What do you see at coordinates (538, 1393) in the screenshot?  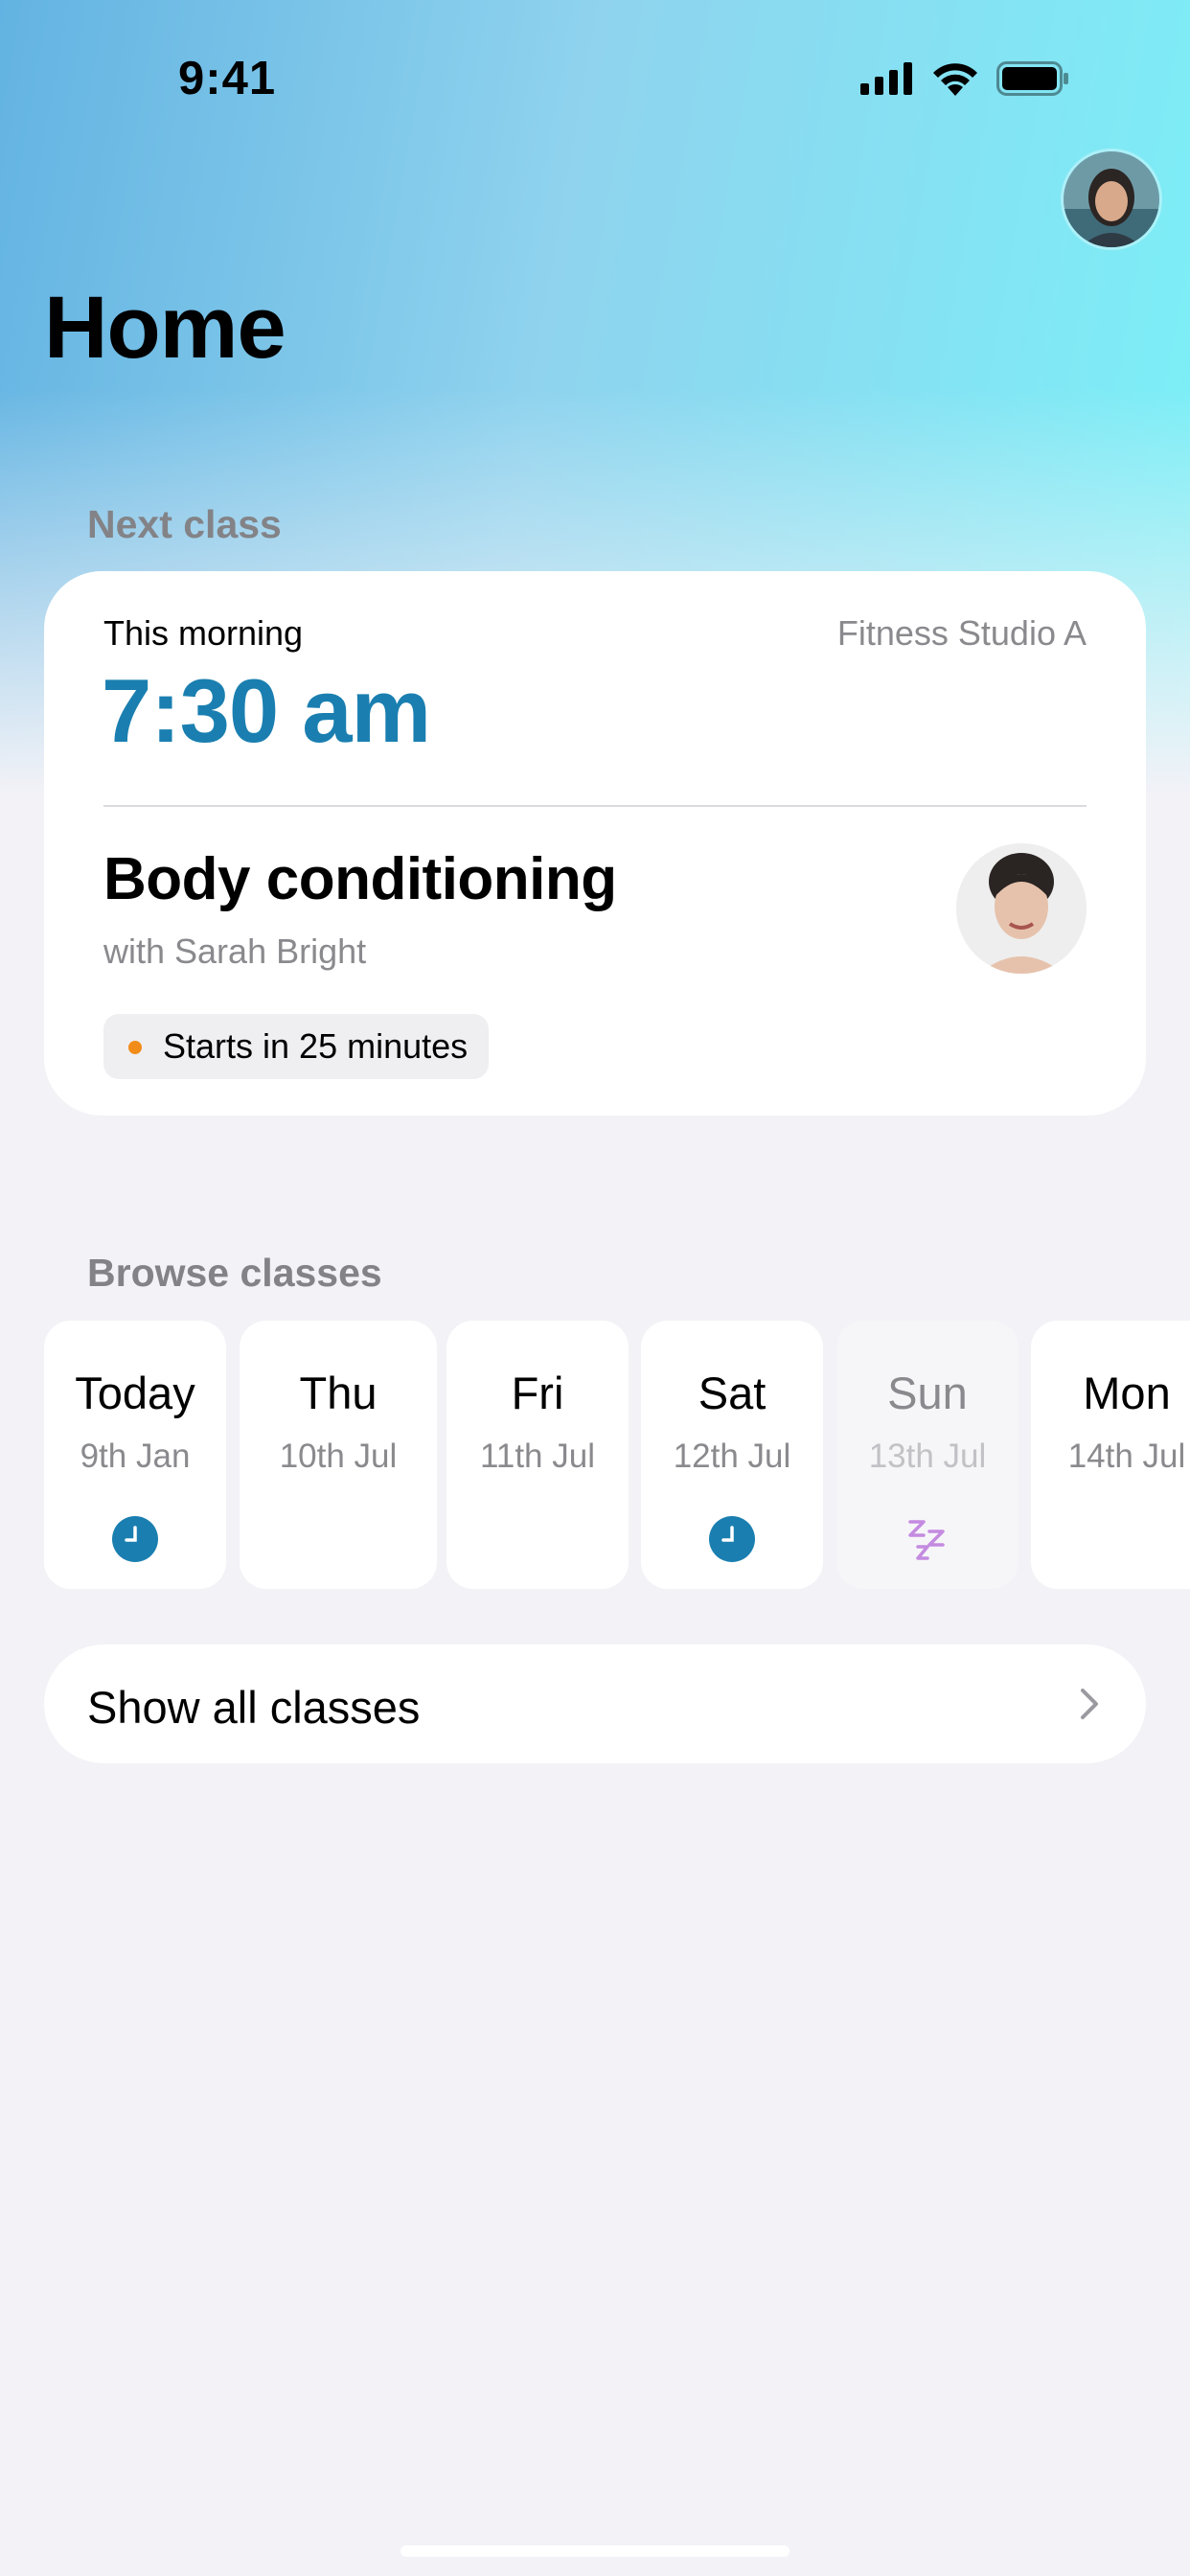 I see `day-name: Fri` at bounding box center [538, 1393].